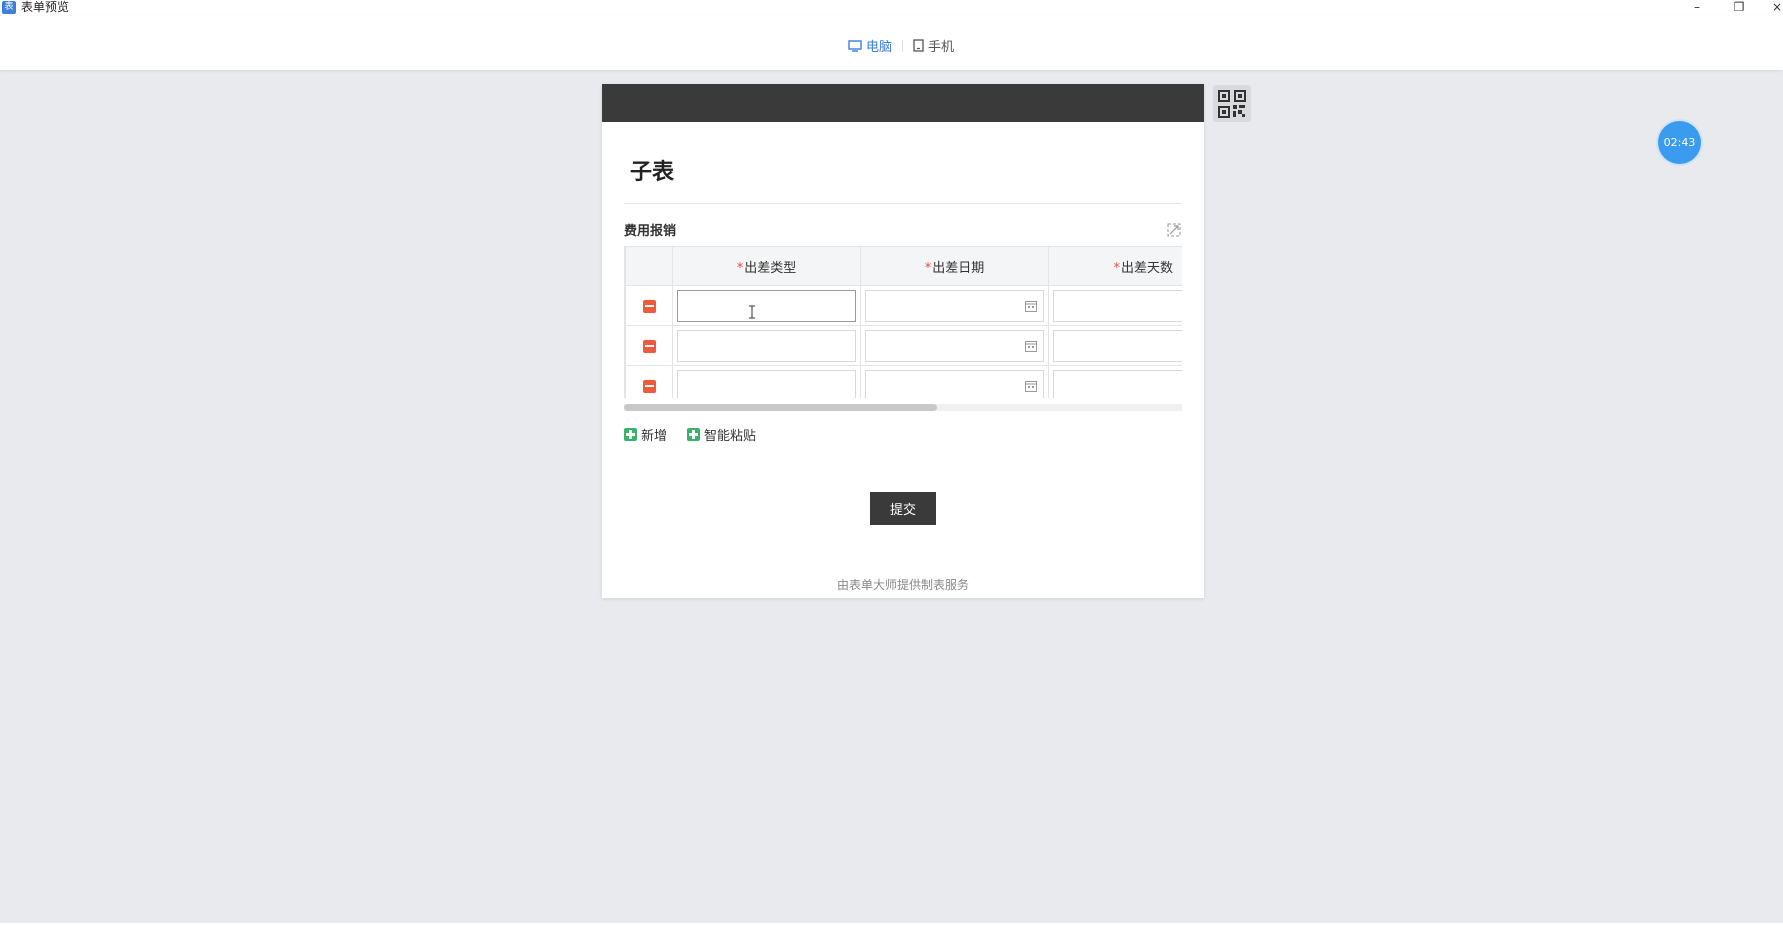 This screenshot has height=925, width=1783. I want to click on window-titlebar: 表 表单预览 – ❐ ×, so click(891, 8).